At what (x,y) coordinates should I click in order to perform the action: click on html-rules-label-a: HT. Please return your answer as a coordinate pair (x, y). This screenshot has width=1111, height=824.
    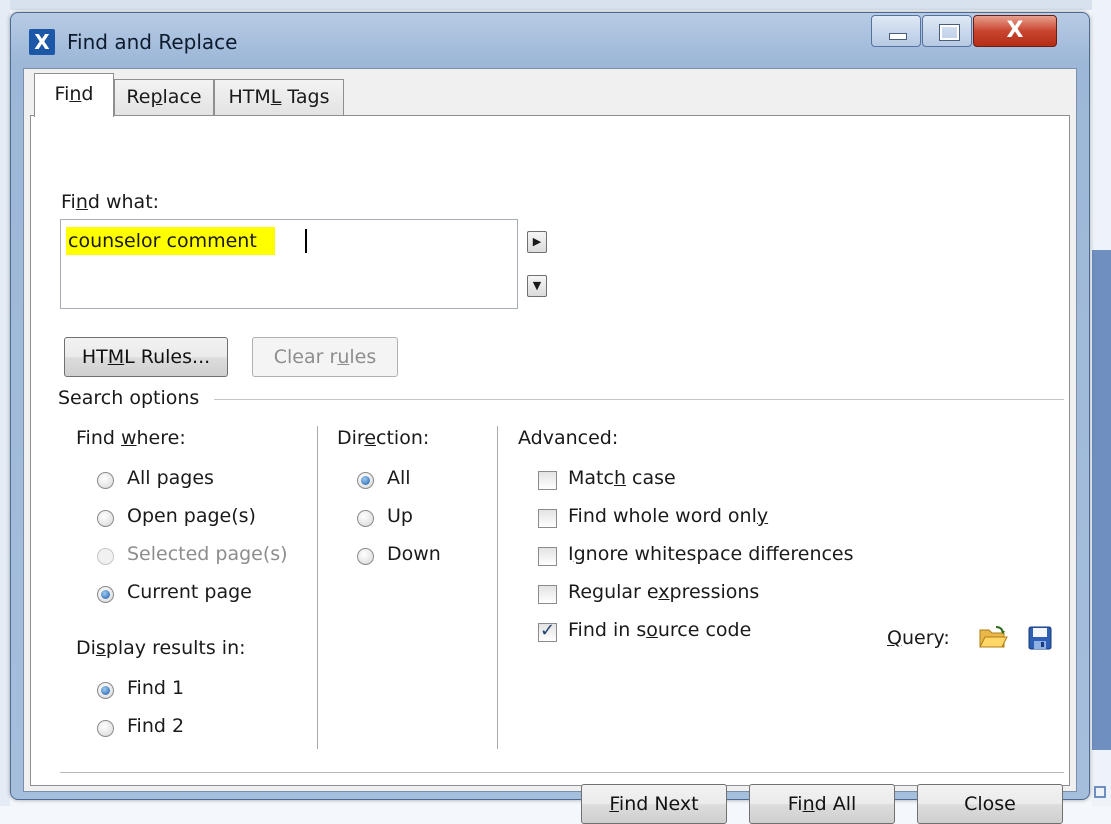
    Looking at the image, I should click on (94, 357).